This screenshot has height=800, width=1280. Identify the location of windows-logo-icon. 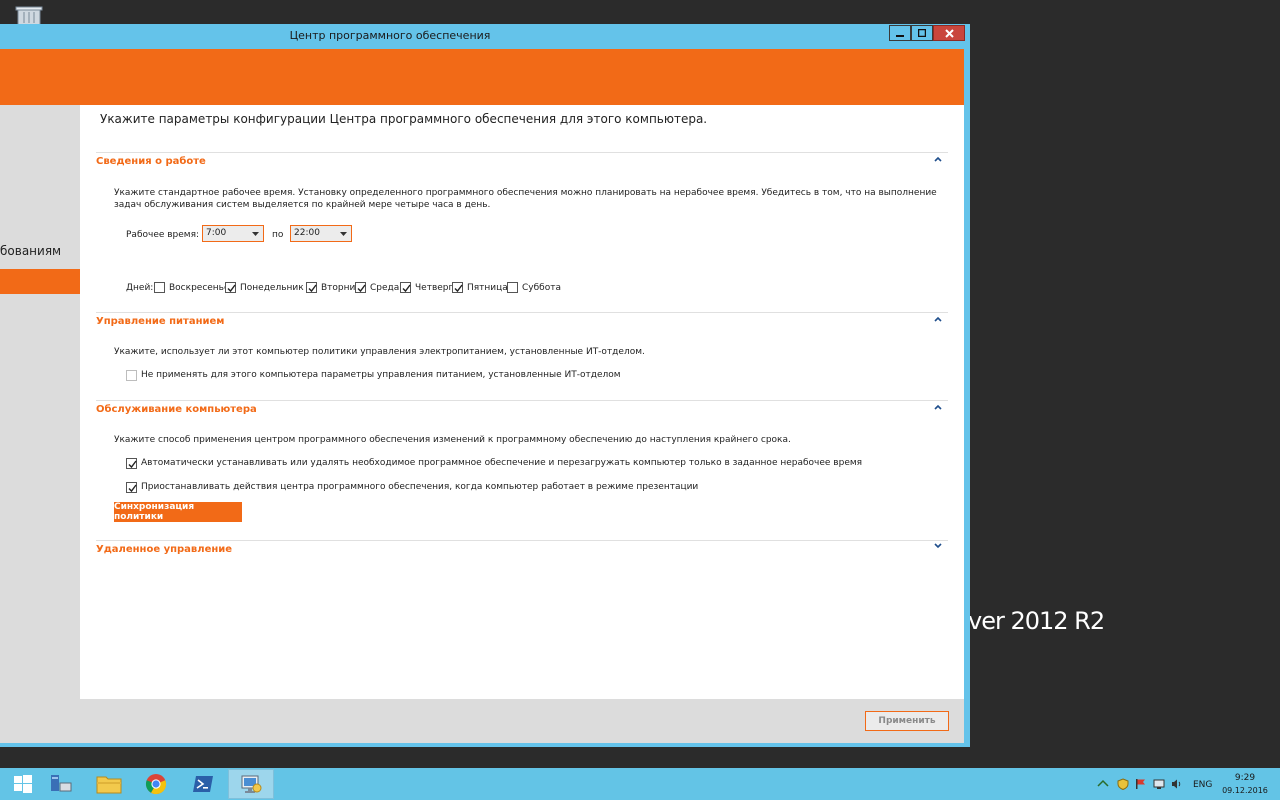
(23, 784).